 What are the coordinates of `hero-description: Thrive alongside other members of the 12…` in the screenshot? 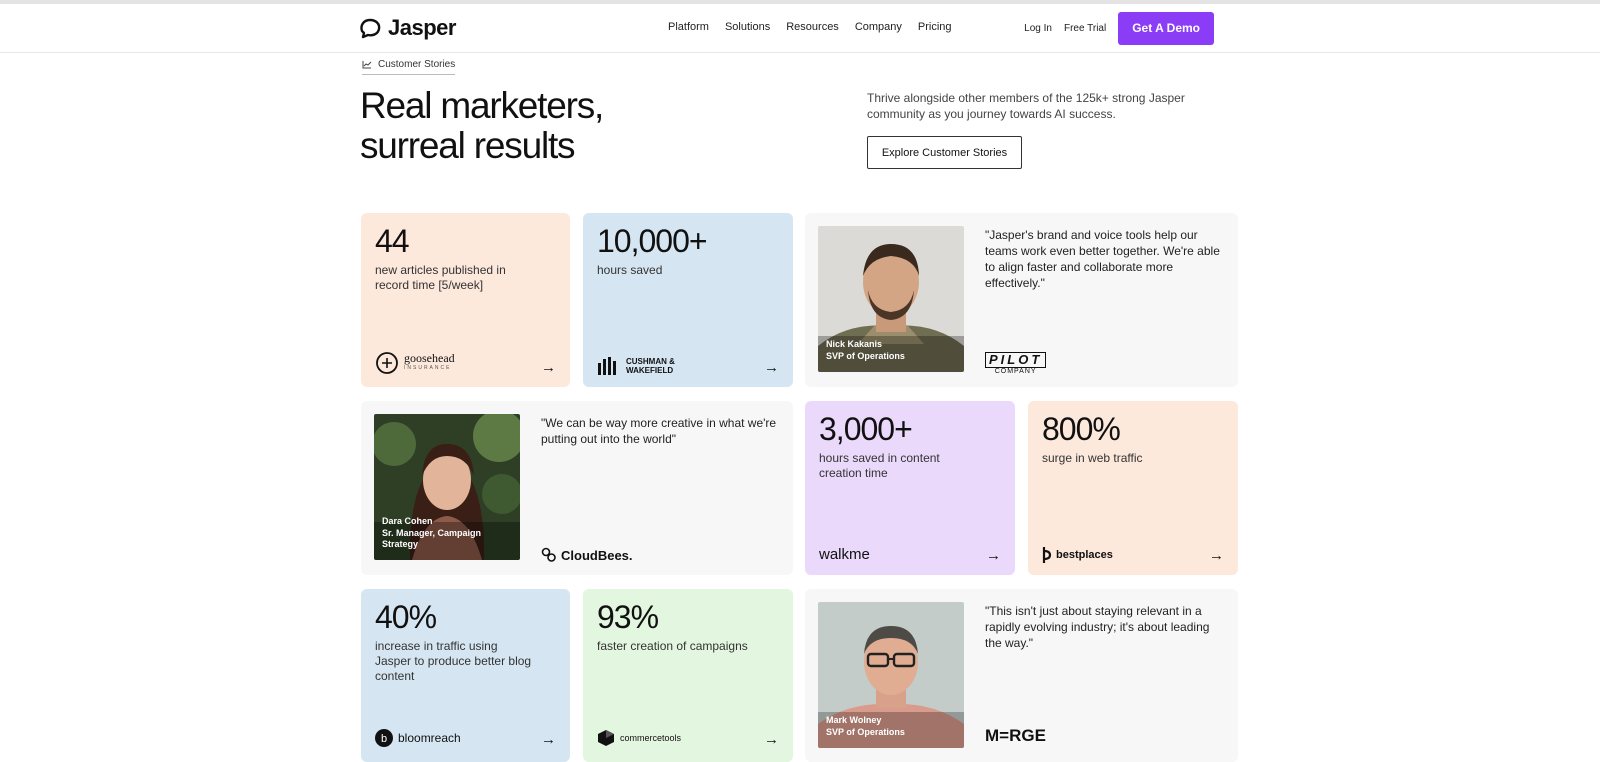 It's located at (1026, 106).